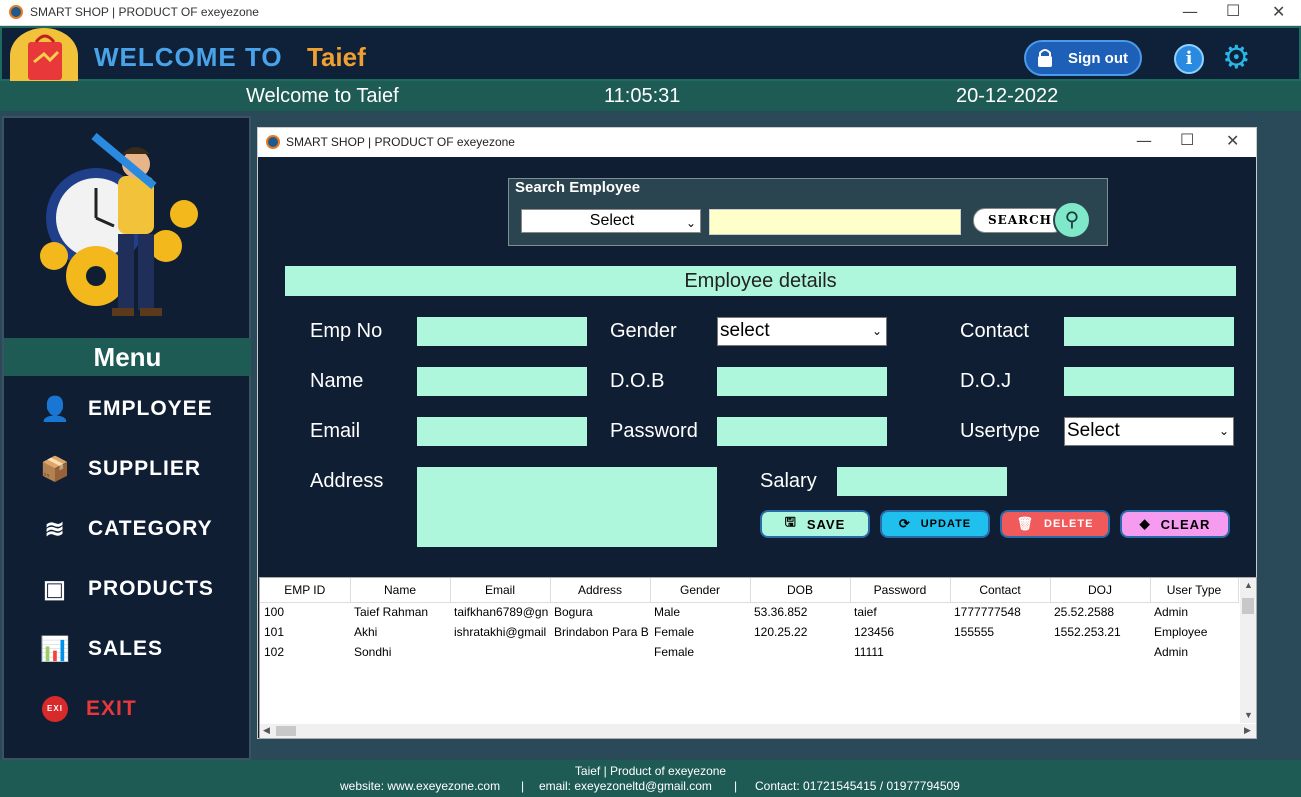 This screenshot has height=797, width=1301. I want to click on gender-value: select, so click(745, 330).